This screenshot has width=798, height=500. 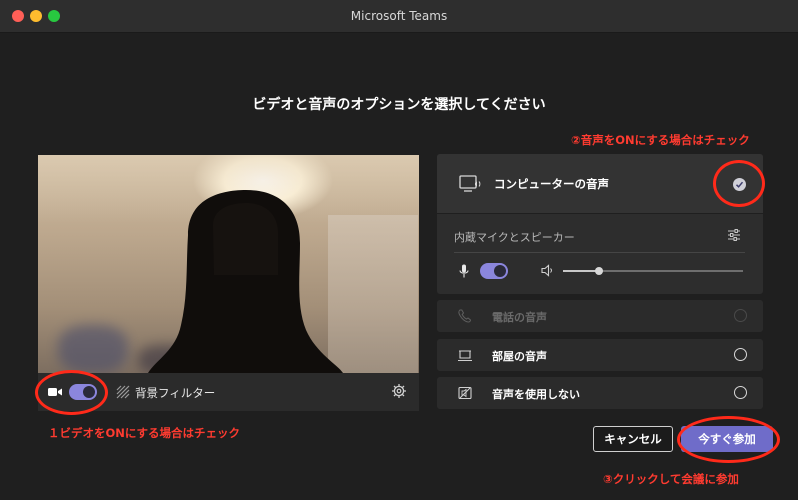 I want to click on divider, so click(x=599, y=252).